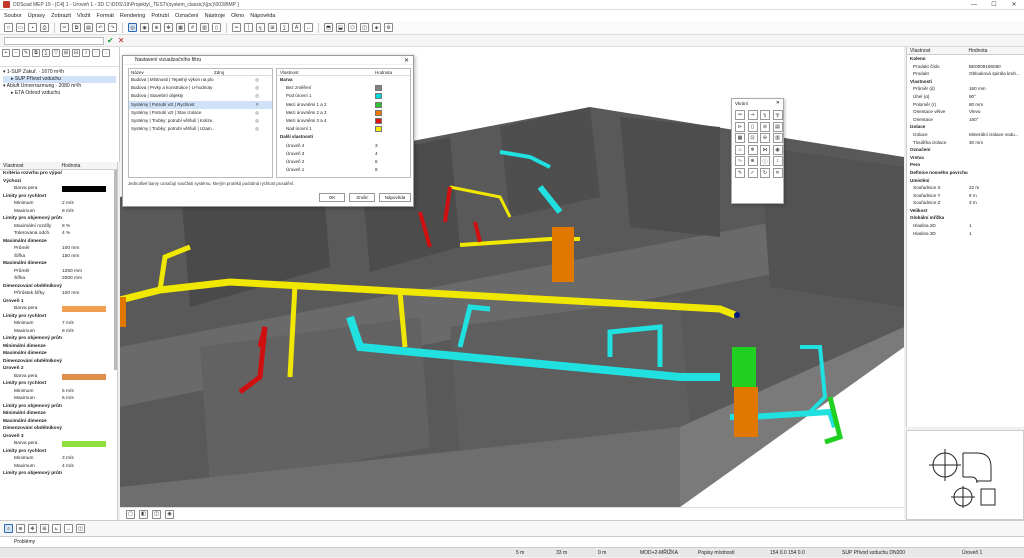 The width and height of the screenshot is (1024, 558). What do you see at coordinates (88, 27) in the screenshot?
I see `paste-icon: ▤` at bounding box center [88, 27].